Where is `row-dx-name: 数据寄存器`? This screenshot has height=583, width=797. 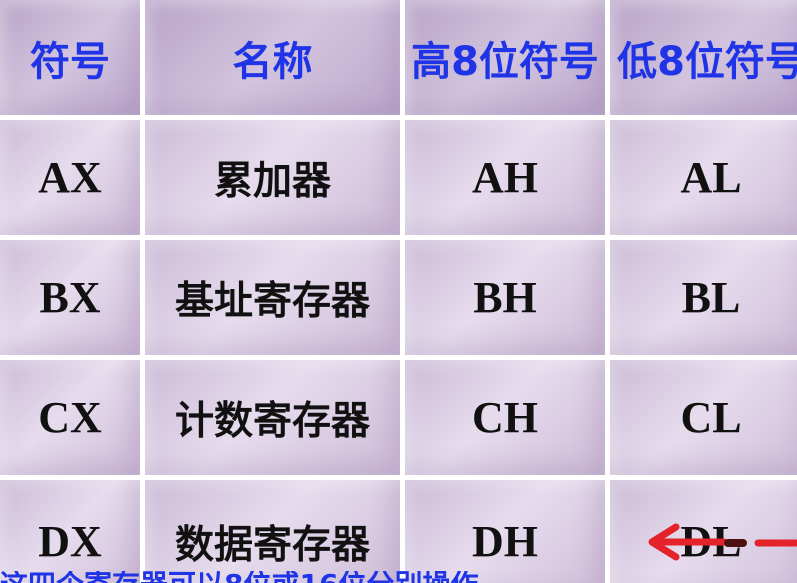
row-dx-name: 数据寄存器 is located at coordinates (272, 545).